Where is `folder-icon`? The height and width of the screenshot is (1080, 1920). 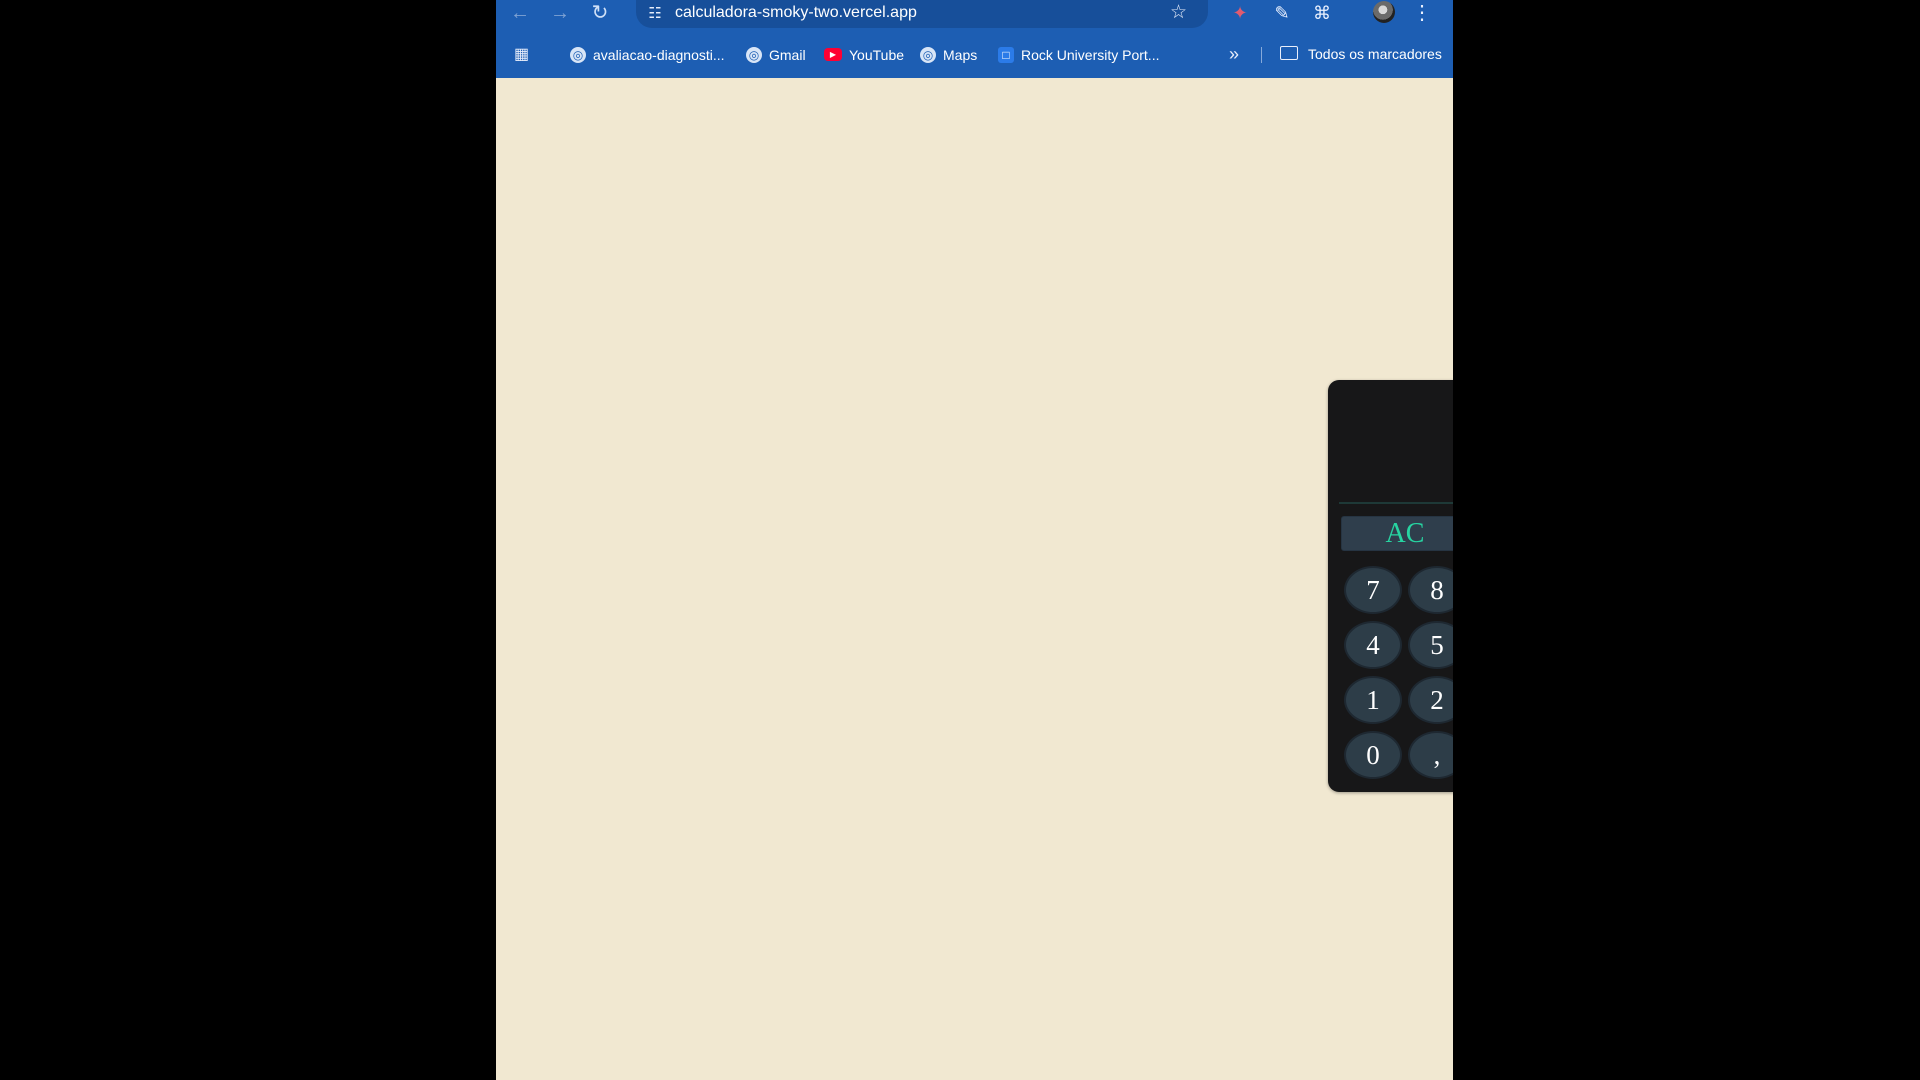 folder-icon is located at coordinates (1289, 53).